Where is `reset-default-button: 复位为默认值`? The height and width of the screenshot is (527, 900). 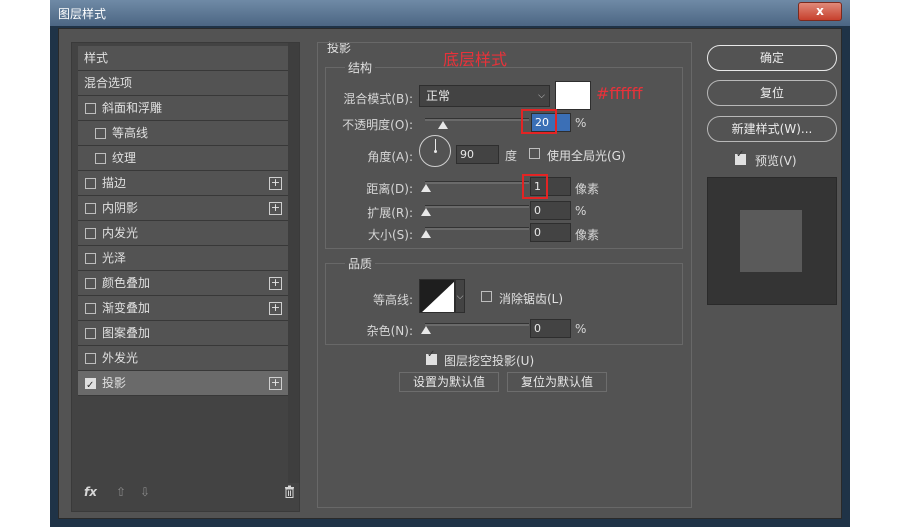 reset-default-button: 复位为默认值 is located at coordinates (557, 382).